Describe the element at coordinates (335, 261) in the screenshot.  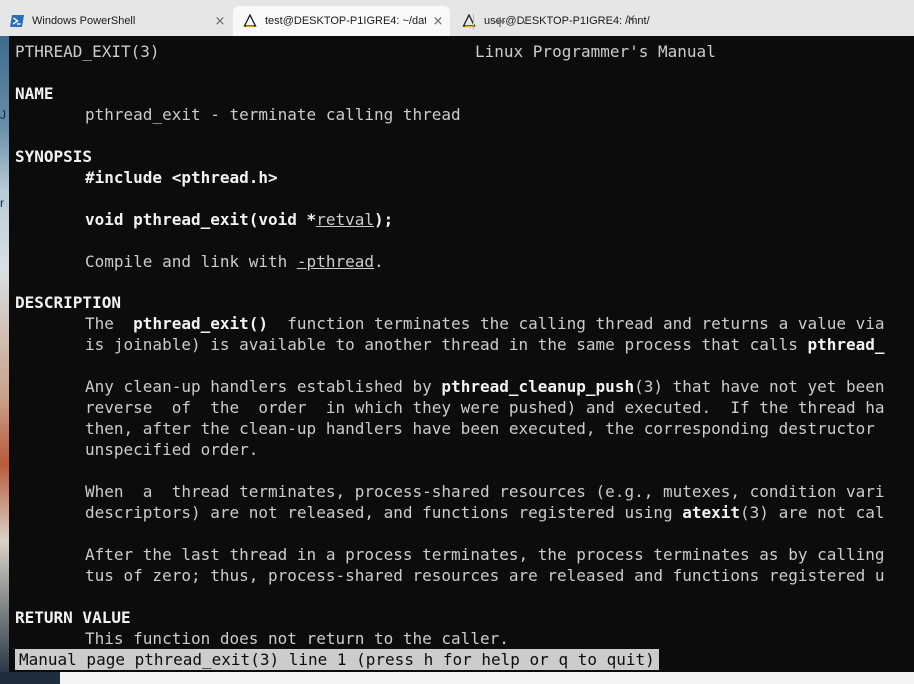
I see `link-flag: -pthread` at that location.